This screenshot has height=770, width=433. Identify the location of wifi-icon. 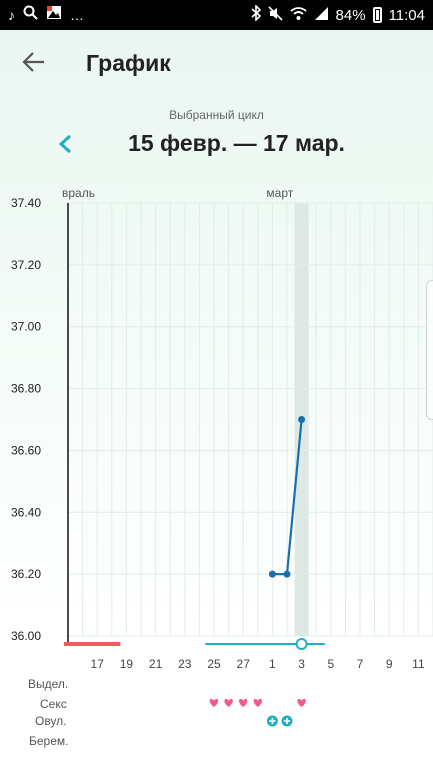
(298, 15).